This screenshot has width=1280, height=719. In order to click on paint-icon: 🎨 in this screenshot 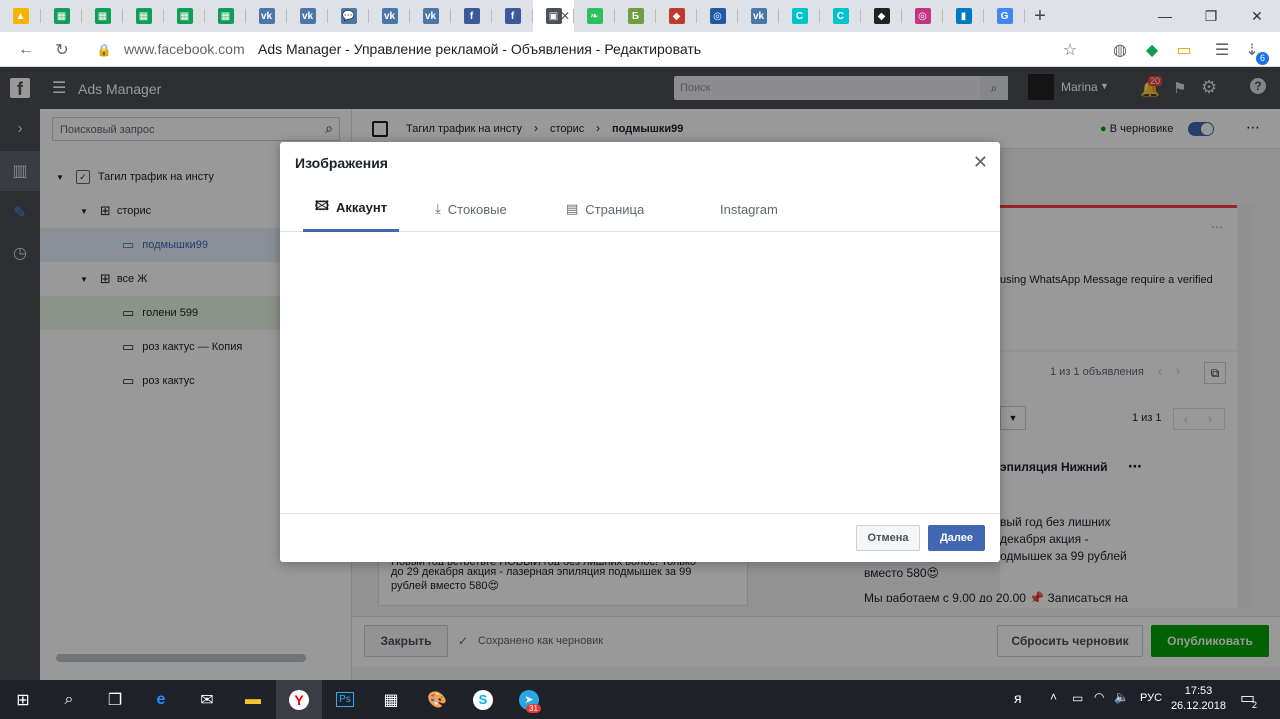, I will do `click(437, 699)`.